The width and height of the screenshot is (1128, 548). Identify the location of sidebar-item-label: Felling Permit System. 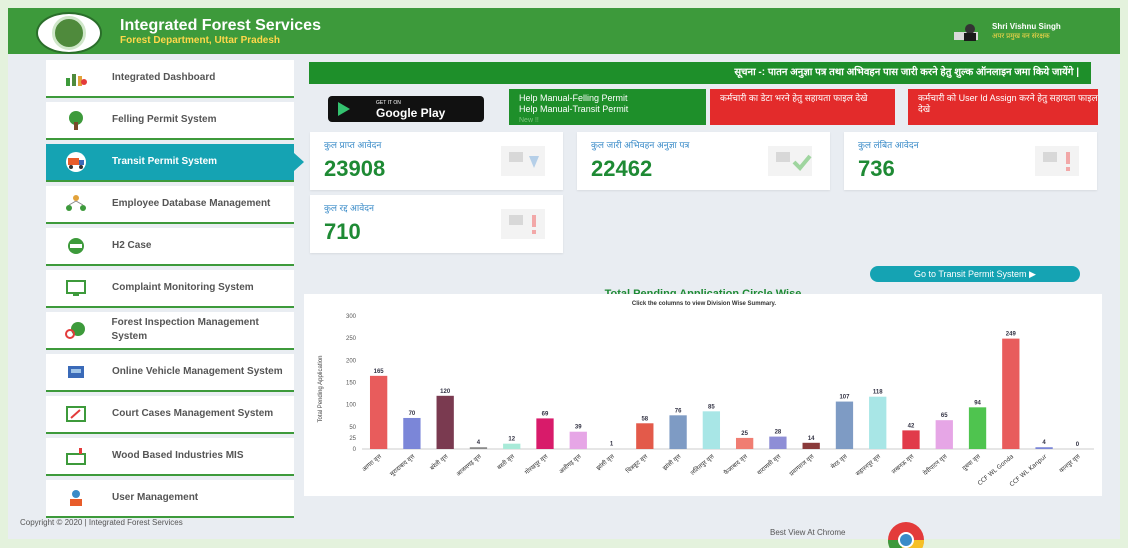
(164, 119).